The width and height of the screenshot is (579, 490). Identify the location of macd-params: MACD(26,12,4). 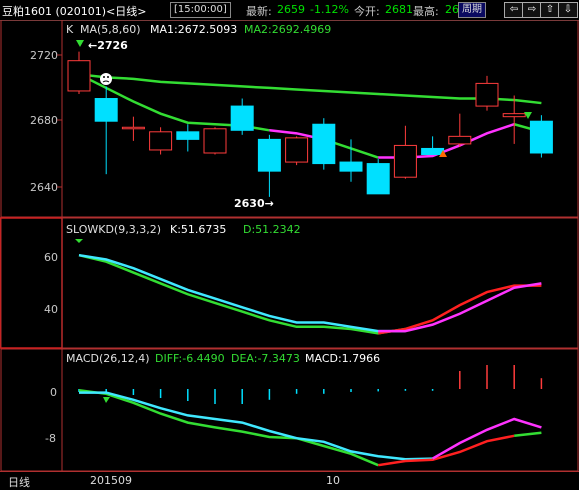
(108, 358).